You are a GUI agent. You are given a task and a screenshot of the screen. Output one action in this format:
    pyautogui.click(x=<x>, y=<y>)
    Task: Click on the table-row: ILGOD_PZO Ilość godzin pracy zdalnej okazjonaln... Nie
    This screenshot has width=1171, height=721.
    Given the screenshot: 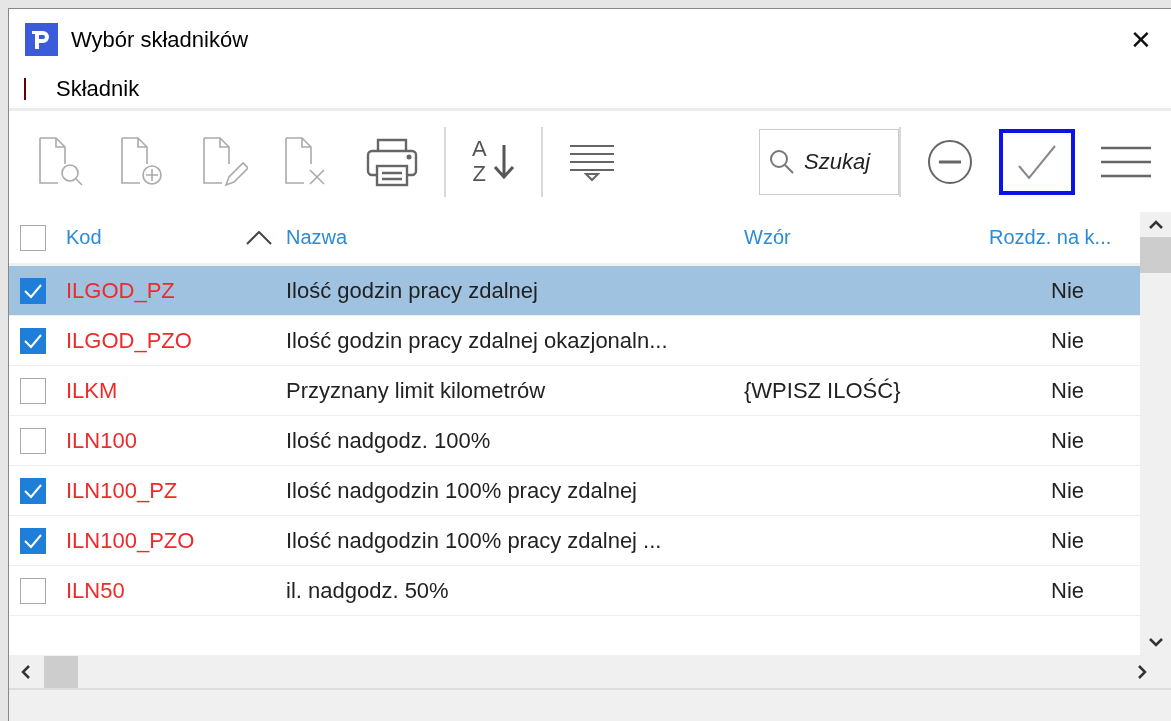 What is the action you would take?
    pyautogui.click(x=574, y=341)
    